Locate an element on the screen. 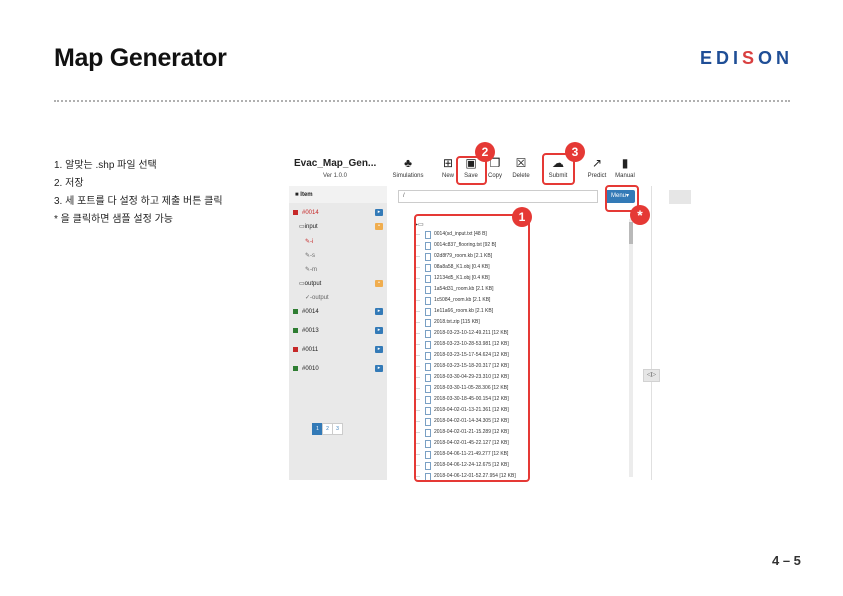 Image resolution: width=843 pixels, height=596 pixels. edison-logo: EDISON is located at coordinates (746, 58).